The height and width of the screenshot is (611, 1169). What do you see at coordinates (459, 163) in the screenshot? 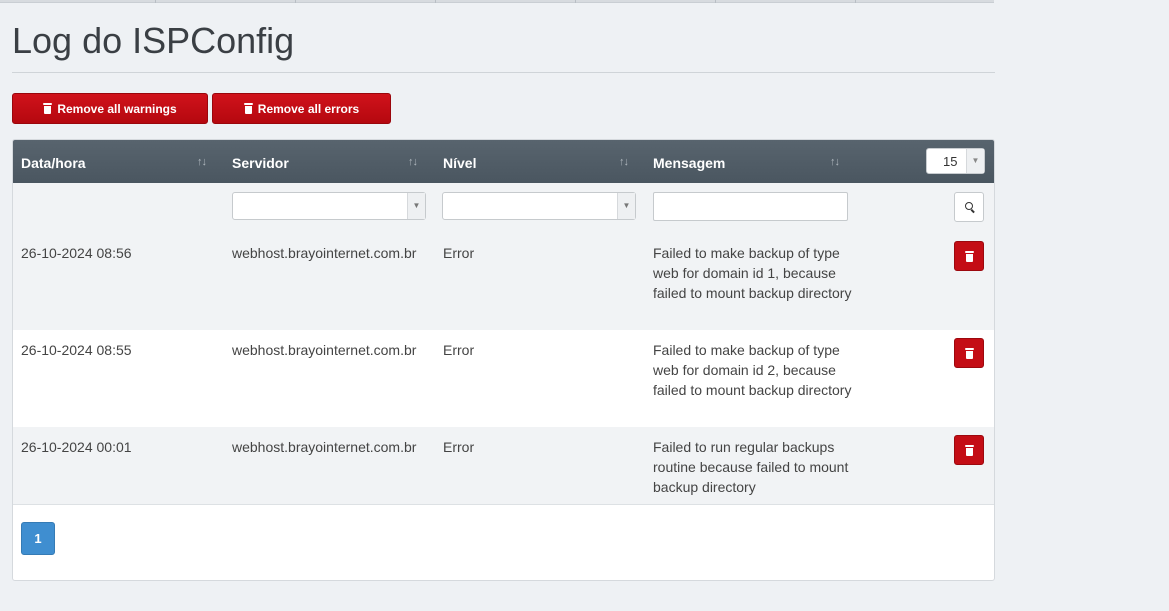
I see `column-header-level: Nível` at bounding box center [459, 163].